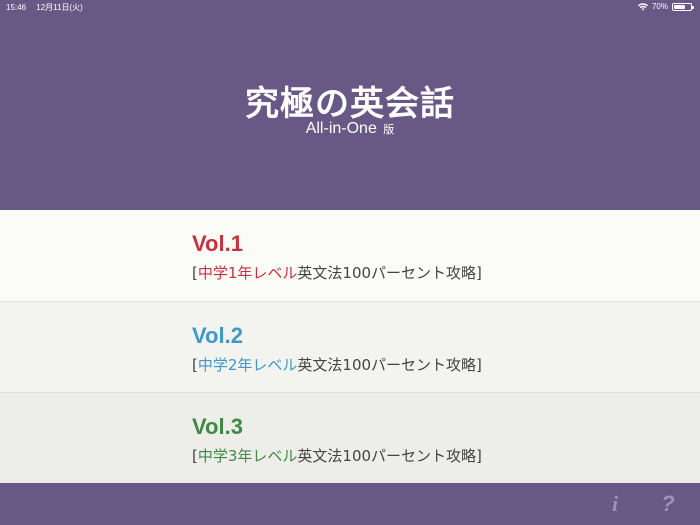 This screenshot has height=525, width=700. I want to click on volume-3-description: [中学3年レベル英文法100パーセント攻略], so click(337, 455).